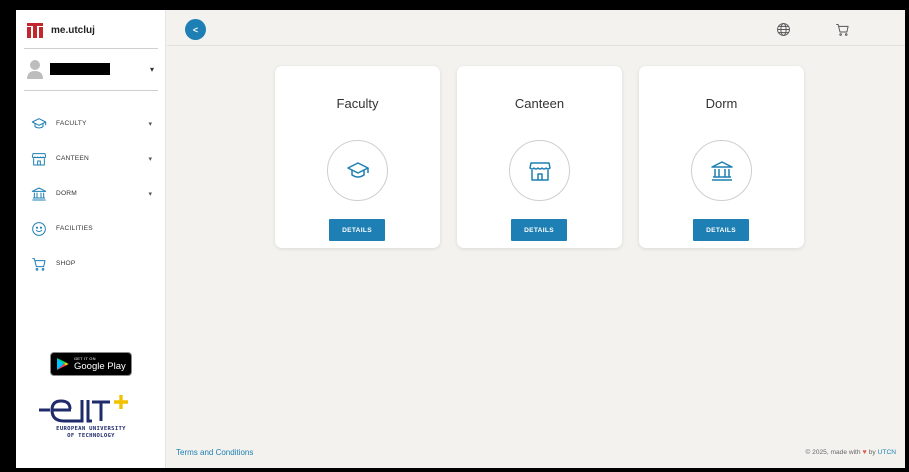 This screenshot has width=909, height=472. I want to click on google-play-badge: GET IT ON Google Play, so click(91, 364).